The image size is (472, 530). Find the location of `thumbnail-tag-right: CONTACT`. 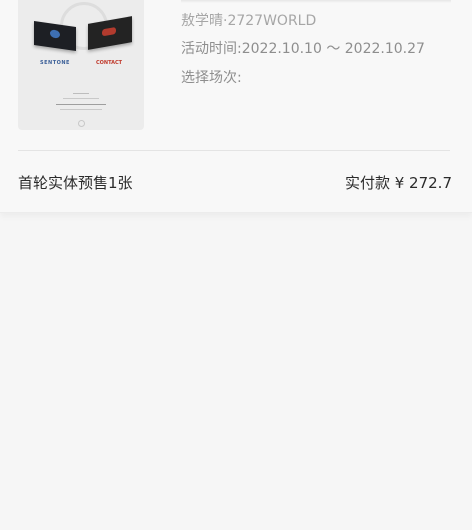

thumbnail-tag-right: CONTACT is located at coordinates (109, 63).